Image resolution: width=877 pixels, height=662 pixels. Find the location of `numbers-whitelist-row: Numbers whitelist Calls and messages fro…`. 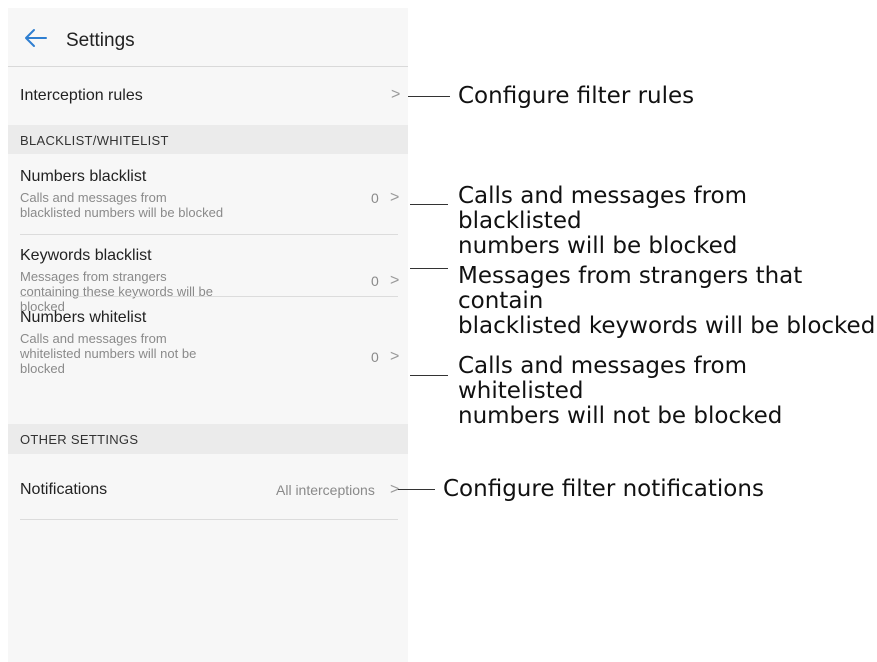

numbers-whitelist-row: Numbers whitelist Calls and messages fro… is located at coordinates (208, 352).